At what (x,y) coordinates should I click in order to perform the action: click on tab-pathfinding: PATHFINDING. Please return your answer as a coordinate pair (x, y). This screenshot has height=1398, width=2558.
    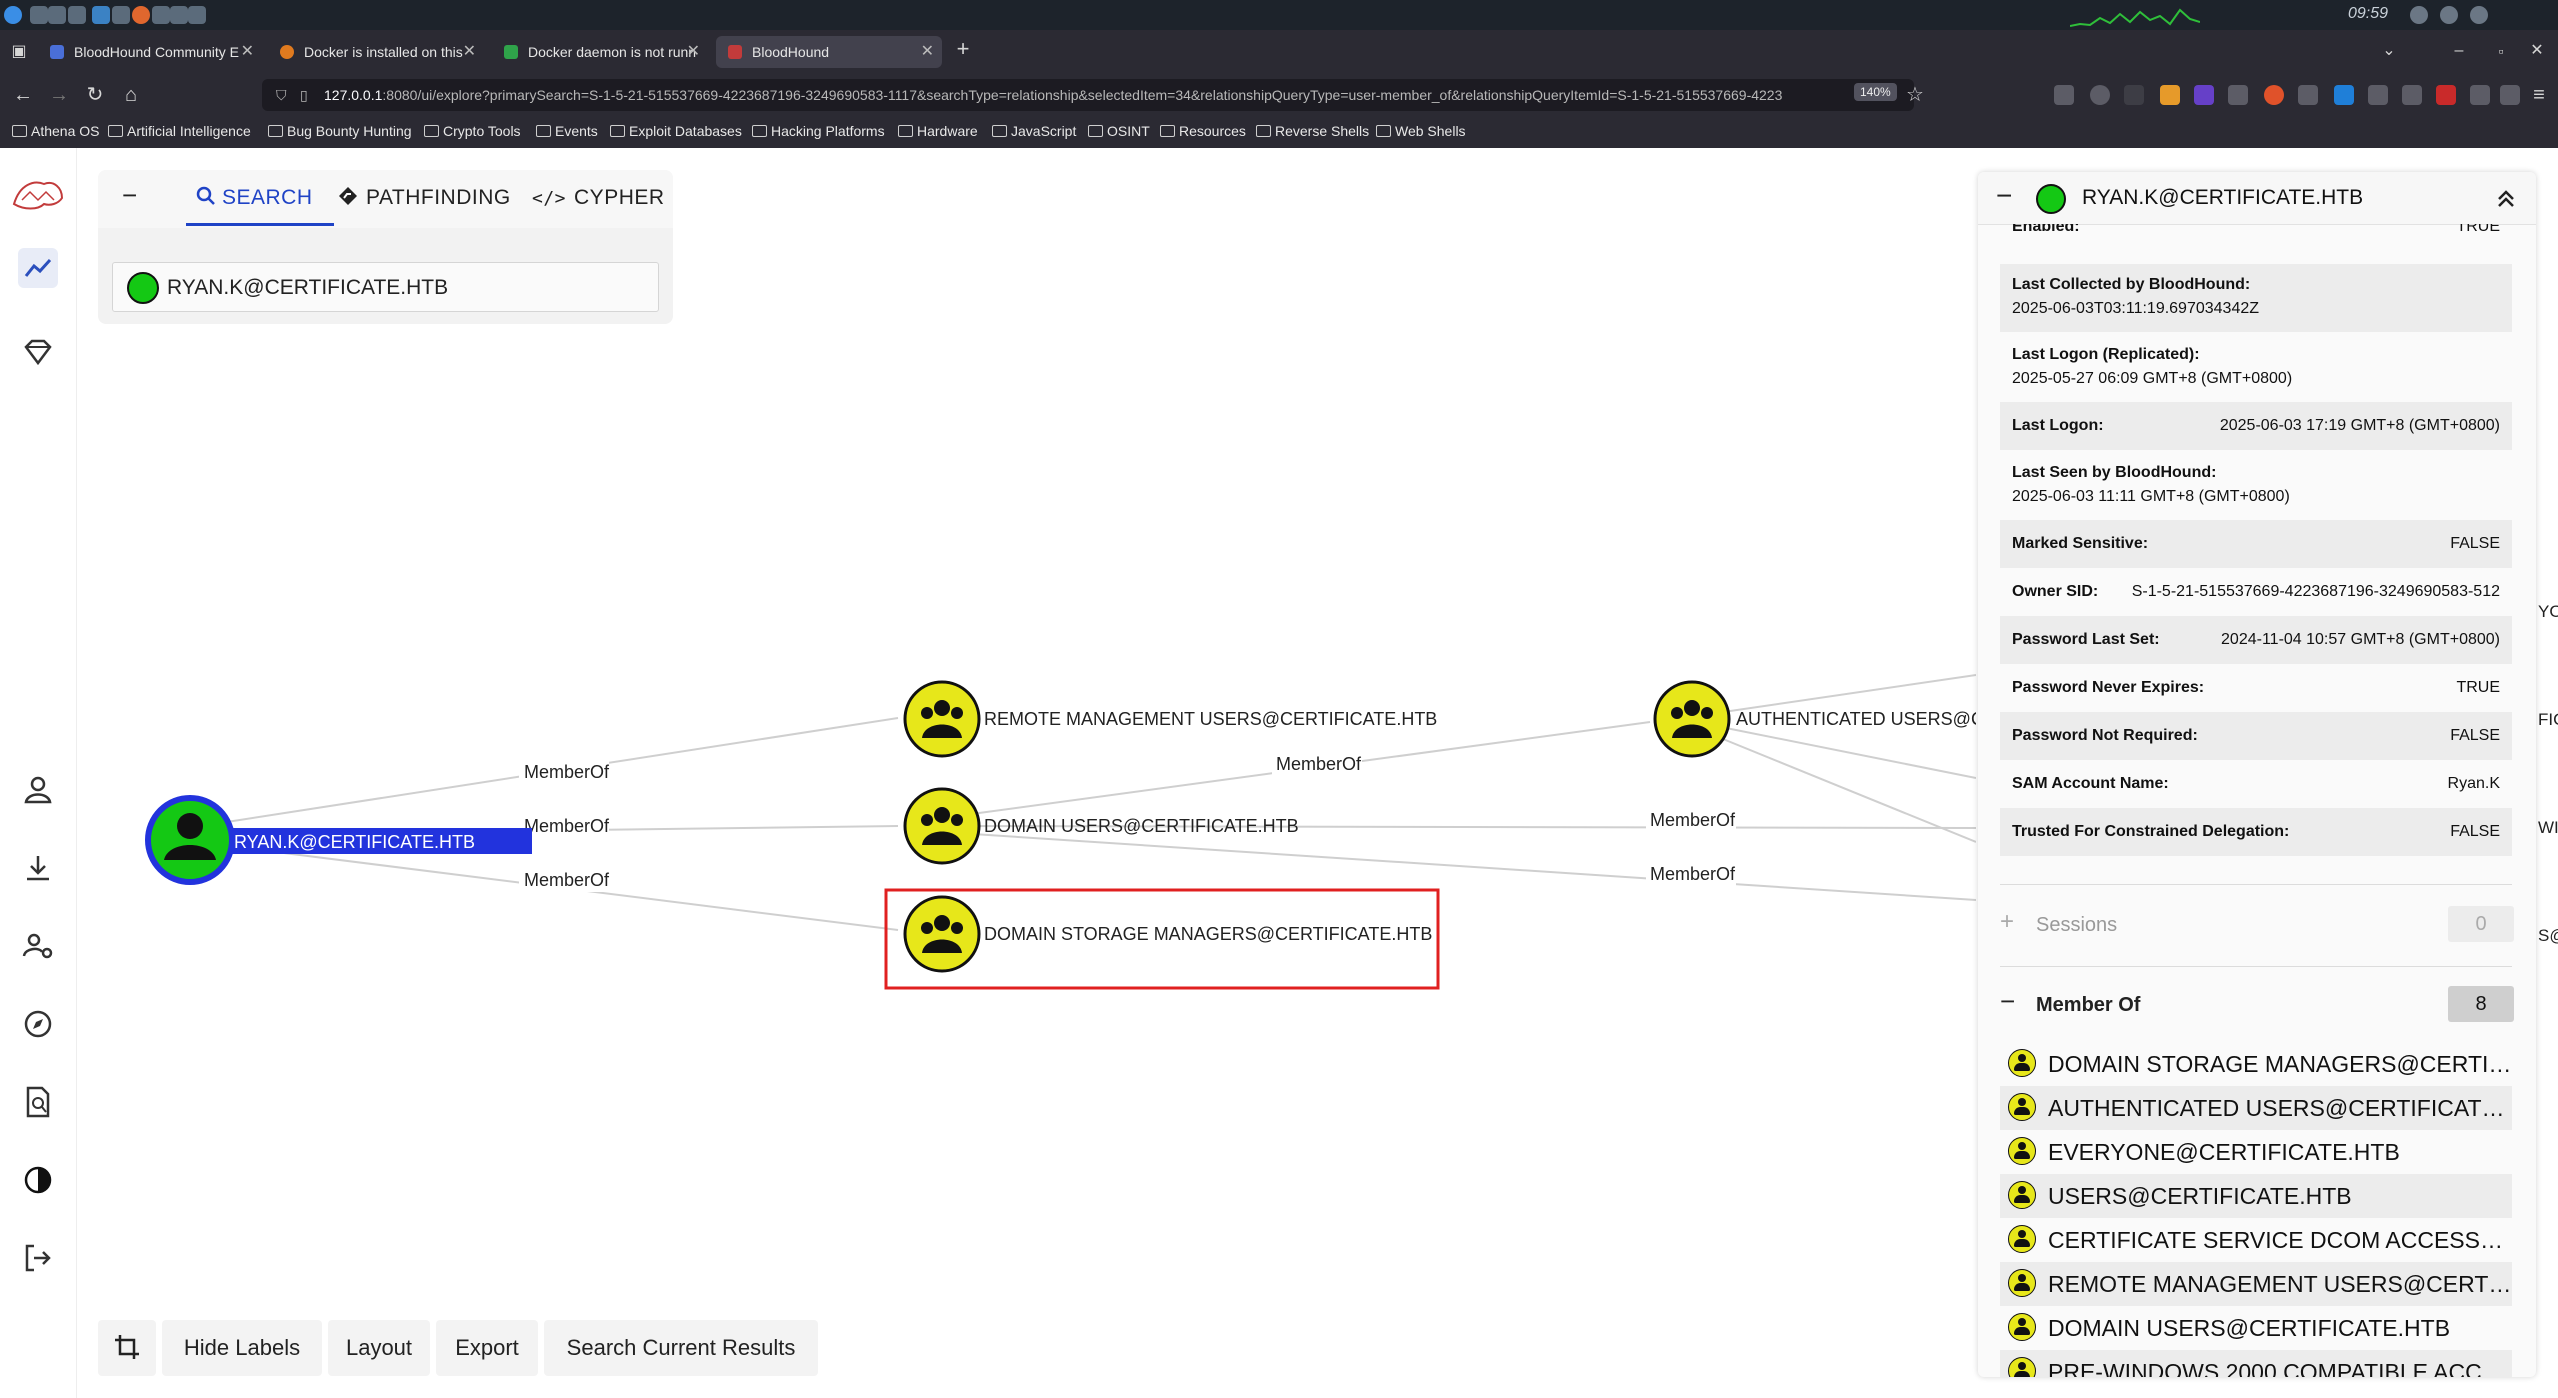
    Looking at the image, I should click on (424, 198).